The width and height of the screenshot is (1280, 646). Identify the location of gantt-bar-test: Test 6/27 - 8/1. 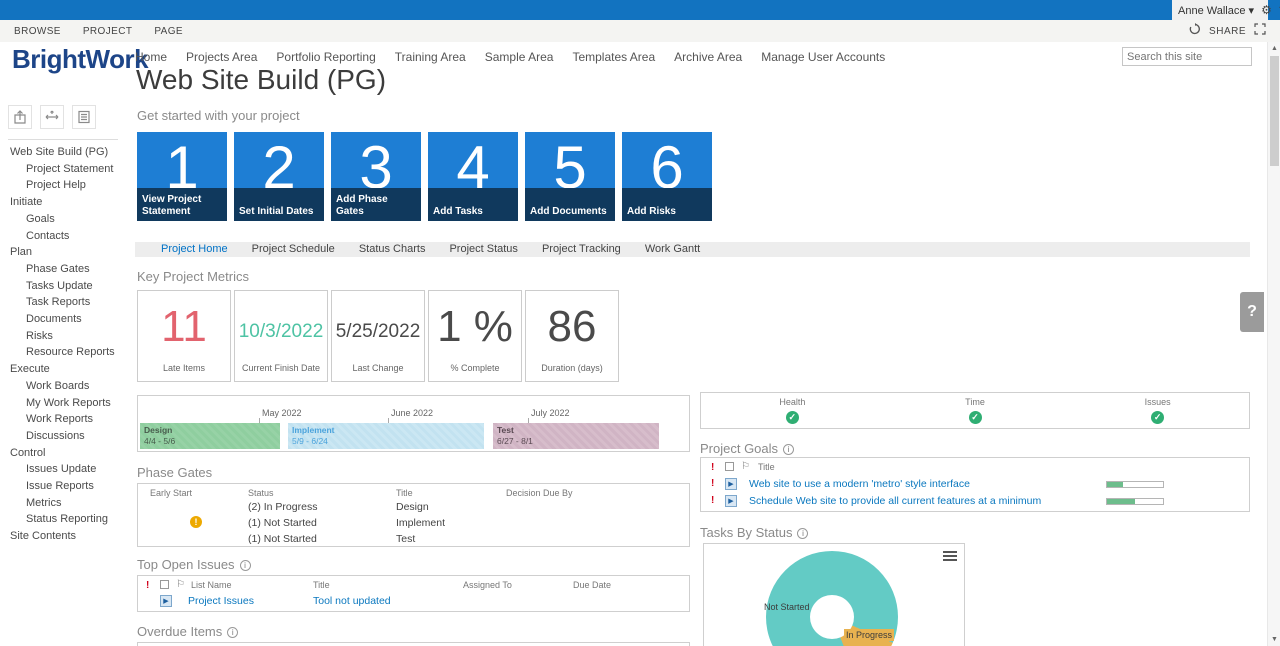
(576, 436).